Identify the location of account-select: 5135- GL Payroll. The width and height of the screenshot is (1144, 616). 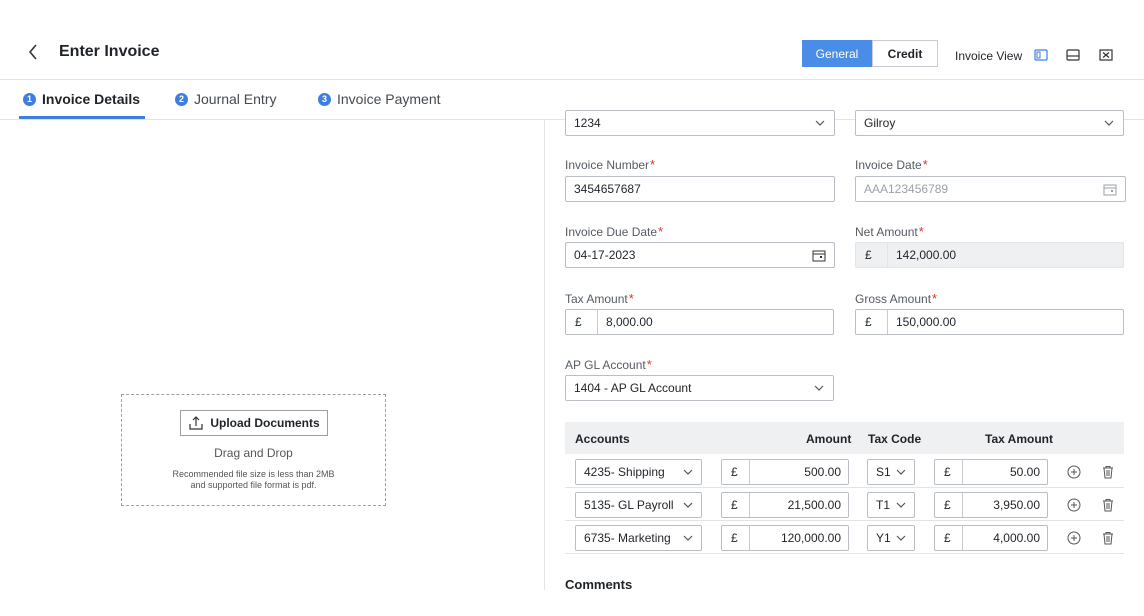
(638, 505).